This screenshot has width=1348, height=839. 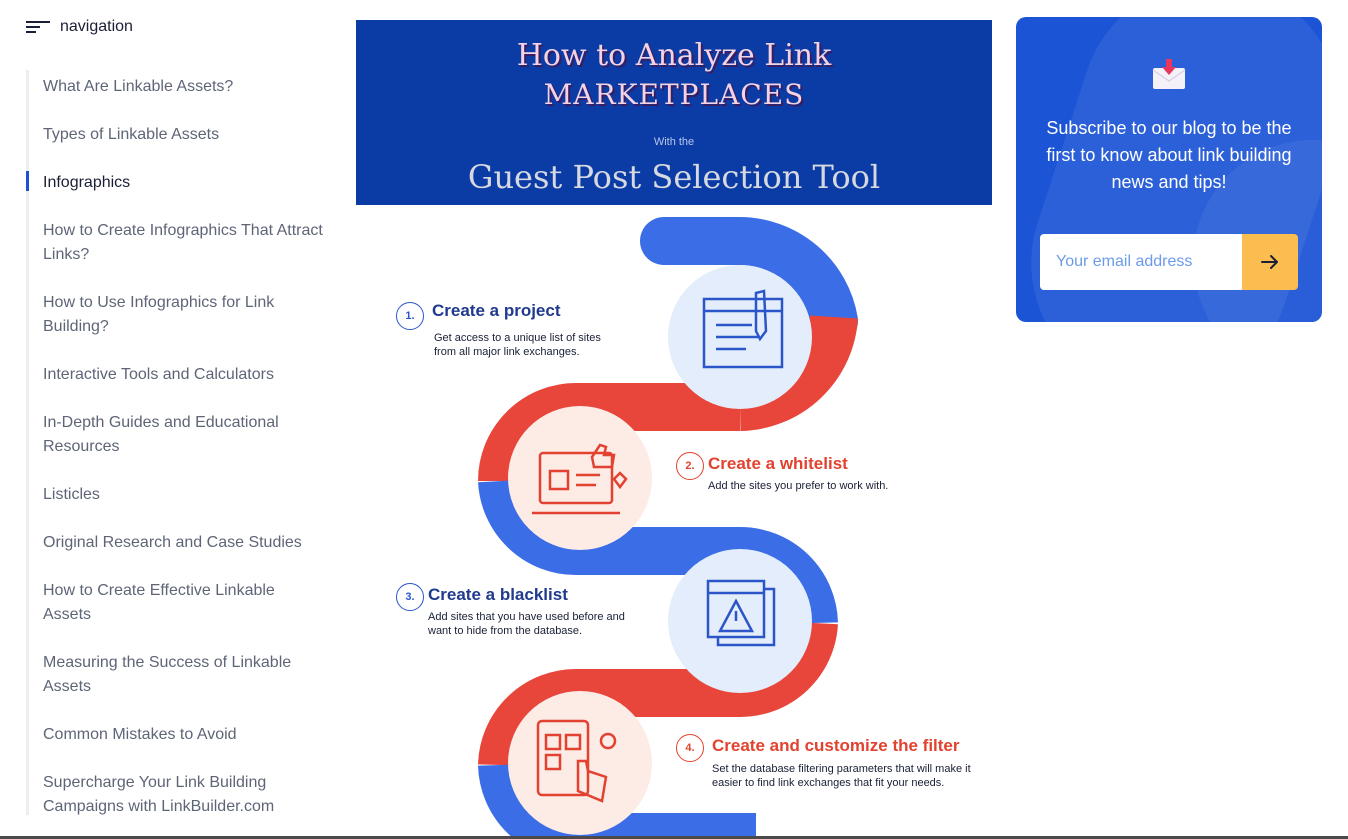 I want to click on envelope-icon, so click(x=1169, y=74).